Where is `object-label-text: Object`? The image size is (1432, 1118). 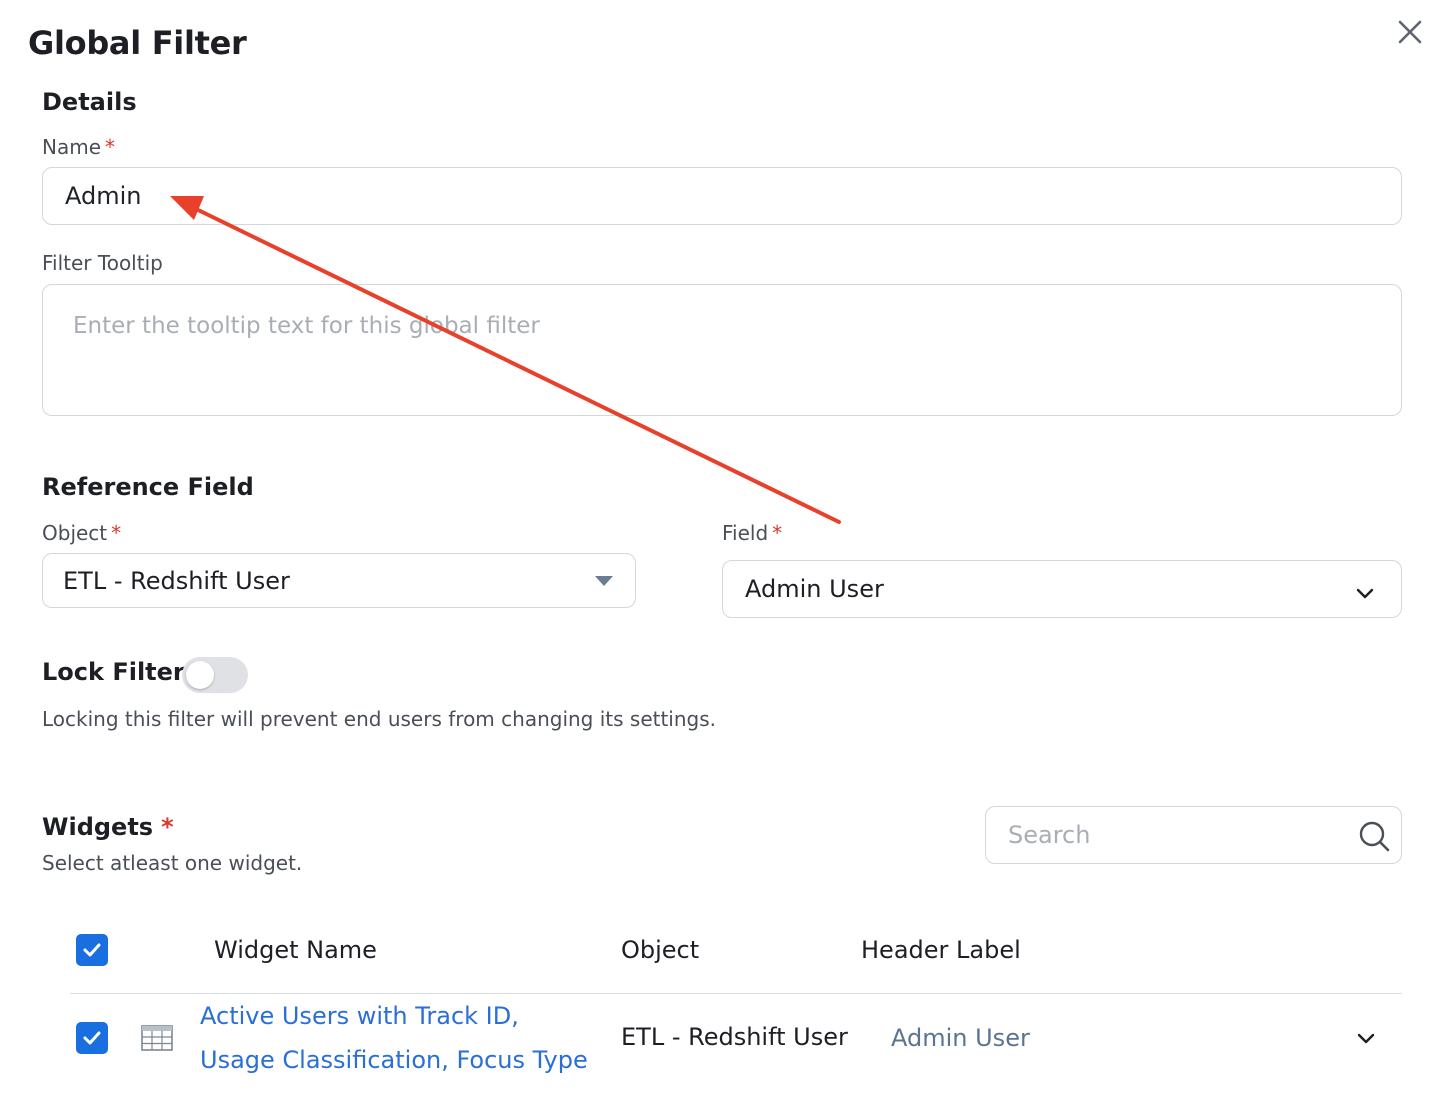
object-label-text: Object is located at coordinates (75, 533).